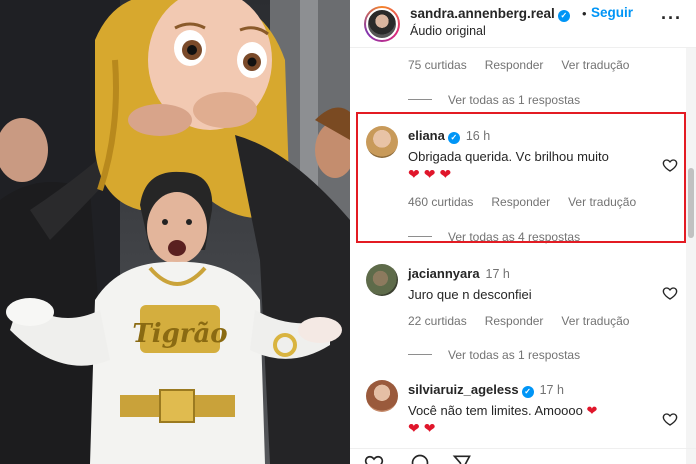 The height and width of the screenshot is (464, 696). I want to click on author-username: sandra.annenberg.real ✓, so click(490, 14).